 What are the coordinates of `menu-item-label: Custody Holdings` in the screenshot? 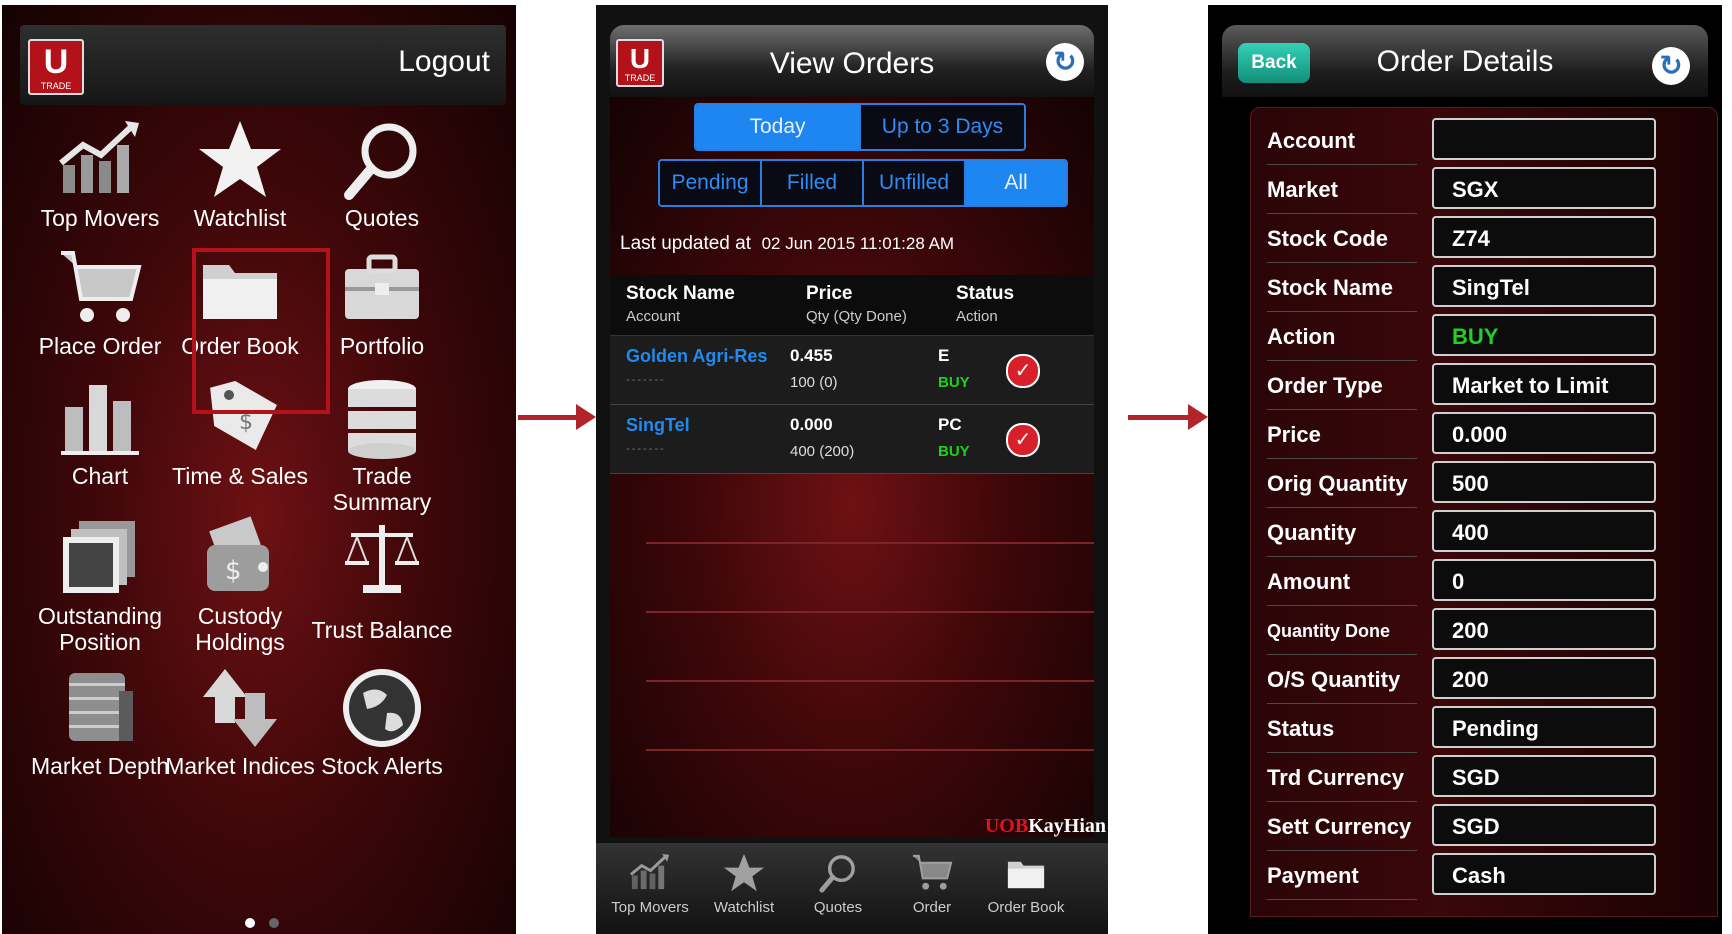 It's located at (240, 629).